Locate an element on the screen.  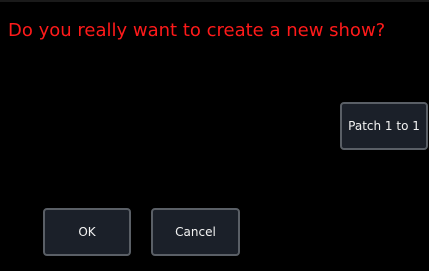
dialog-top-divider is located at coordinates (214, 1).